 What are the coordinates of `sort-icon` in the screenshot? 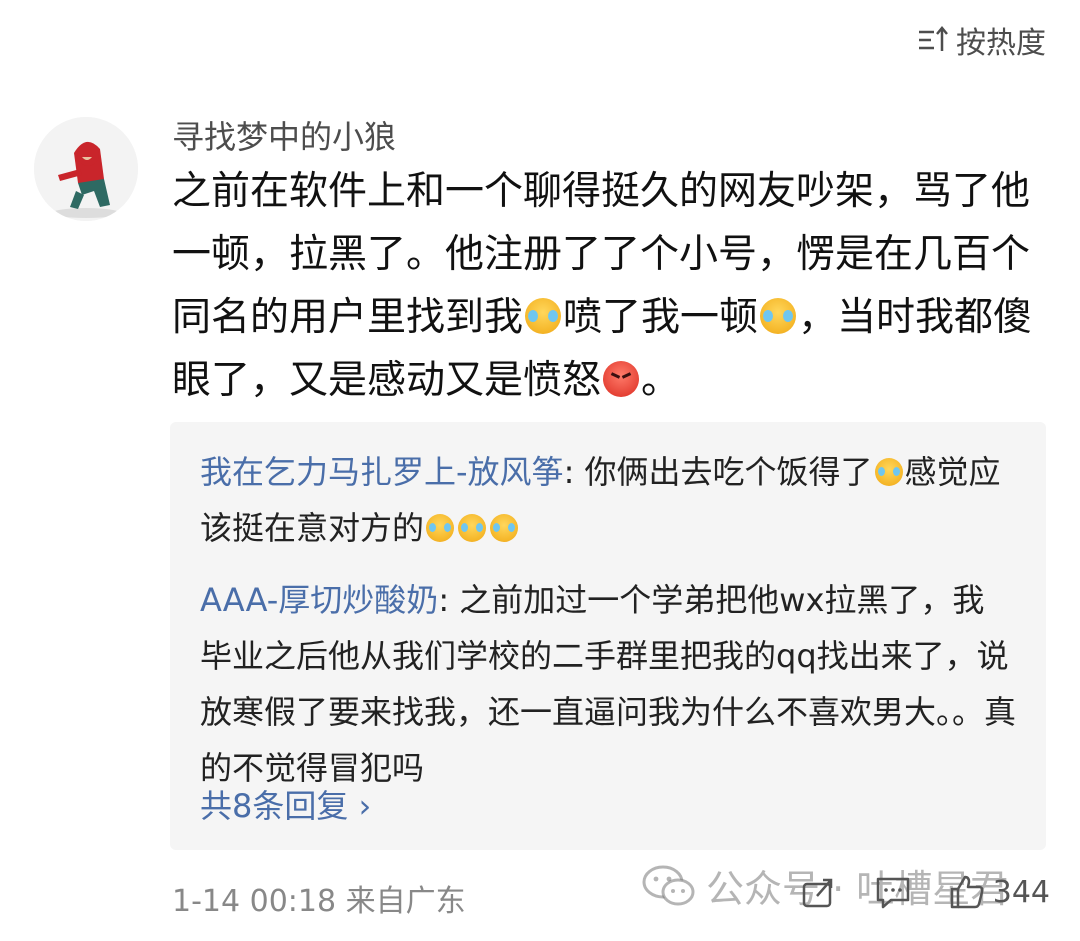 It's located at (933, 38).